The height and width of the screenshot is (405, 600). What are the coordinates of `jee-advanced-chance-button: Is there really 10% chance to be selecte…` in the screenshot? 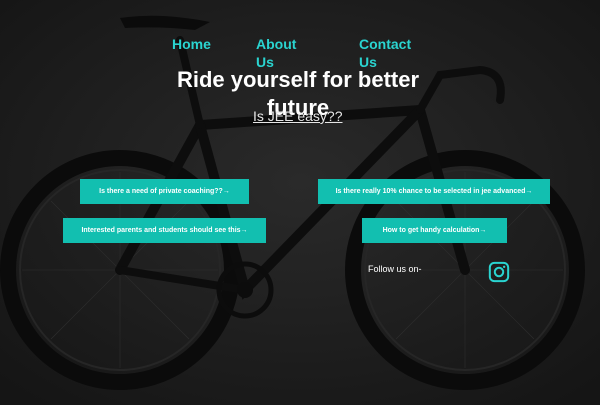 It's located at (434, 191).